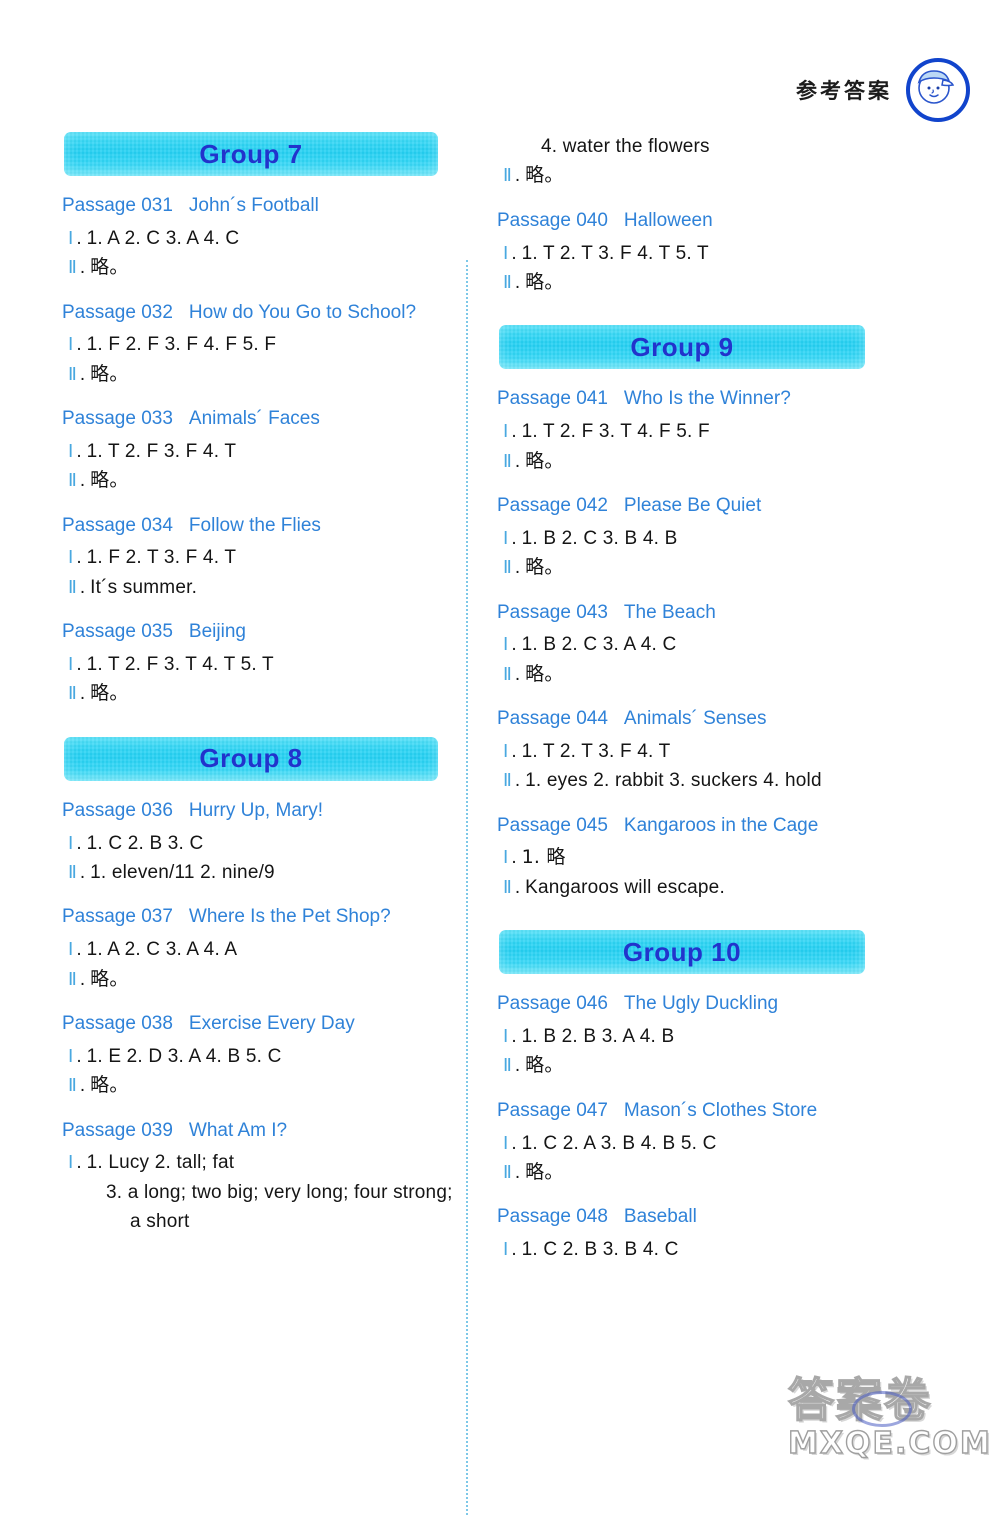  Describe the element at coordinates (217, 632) in the screenshot. I see `passage-name: Beijing` at that location.